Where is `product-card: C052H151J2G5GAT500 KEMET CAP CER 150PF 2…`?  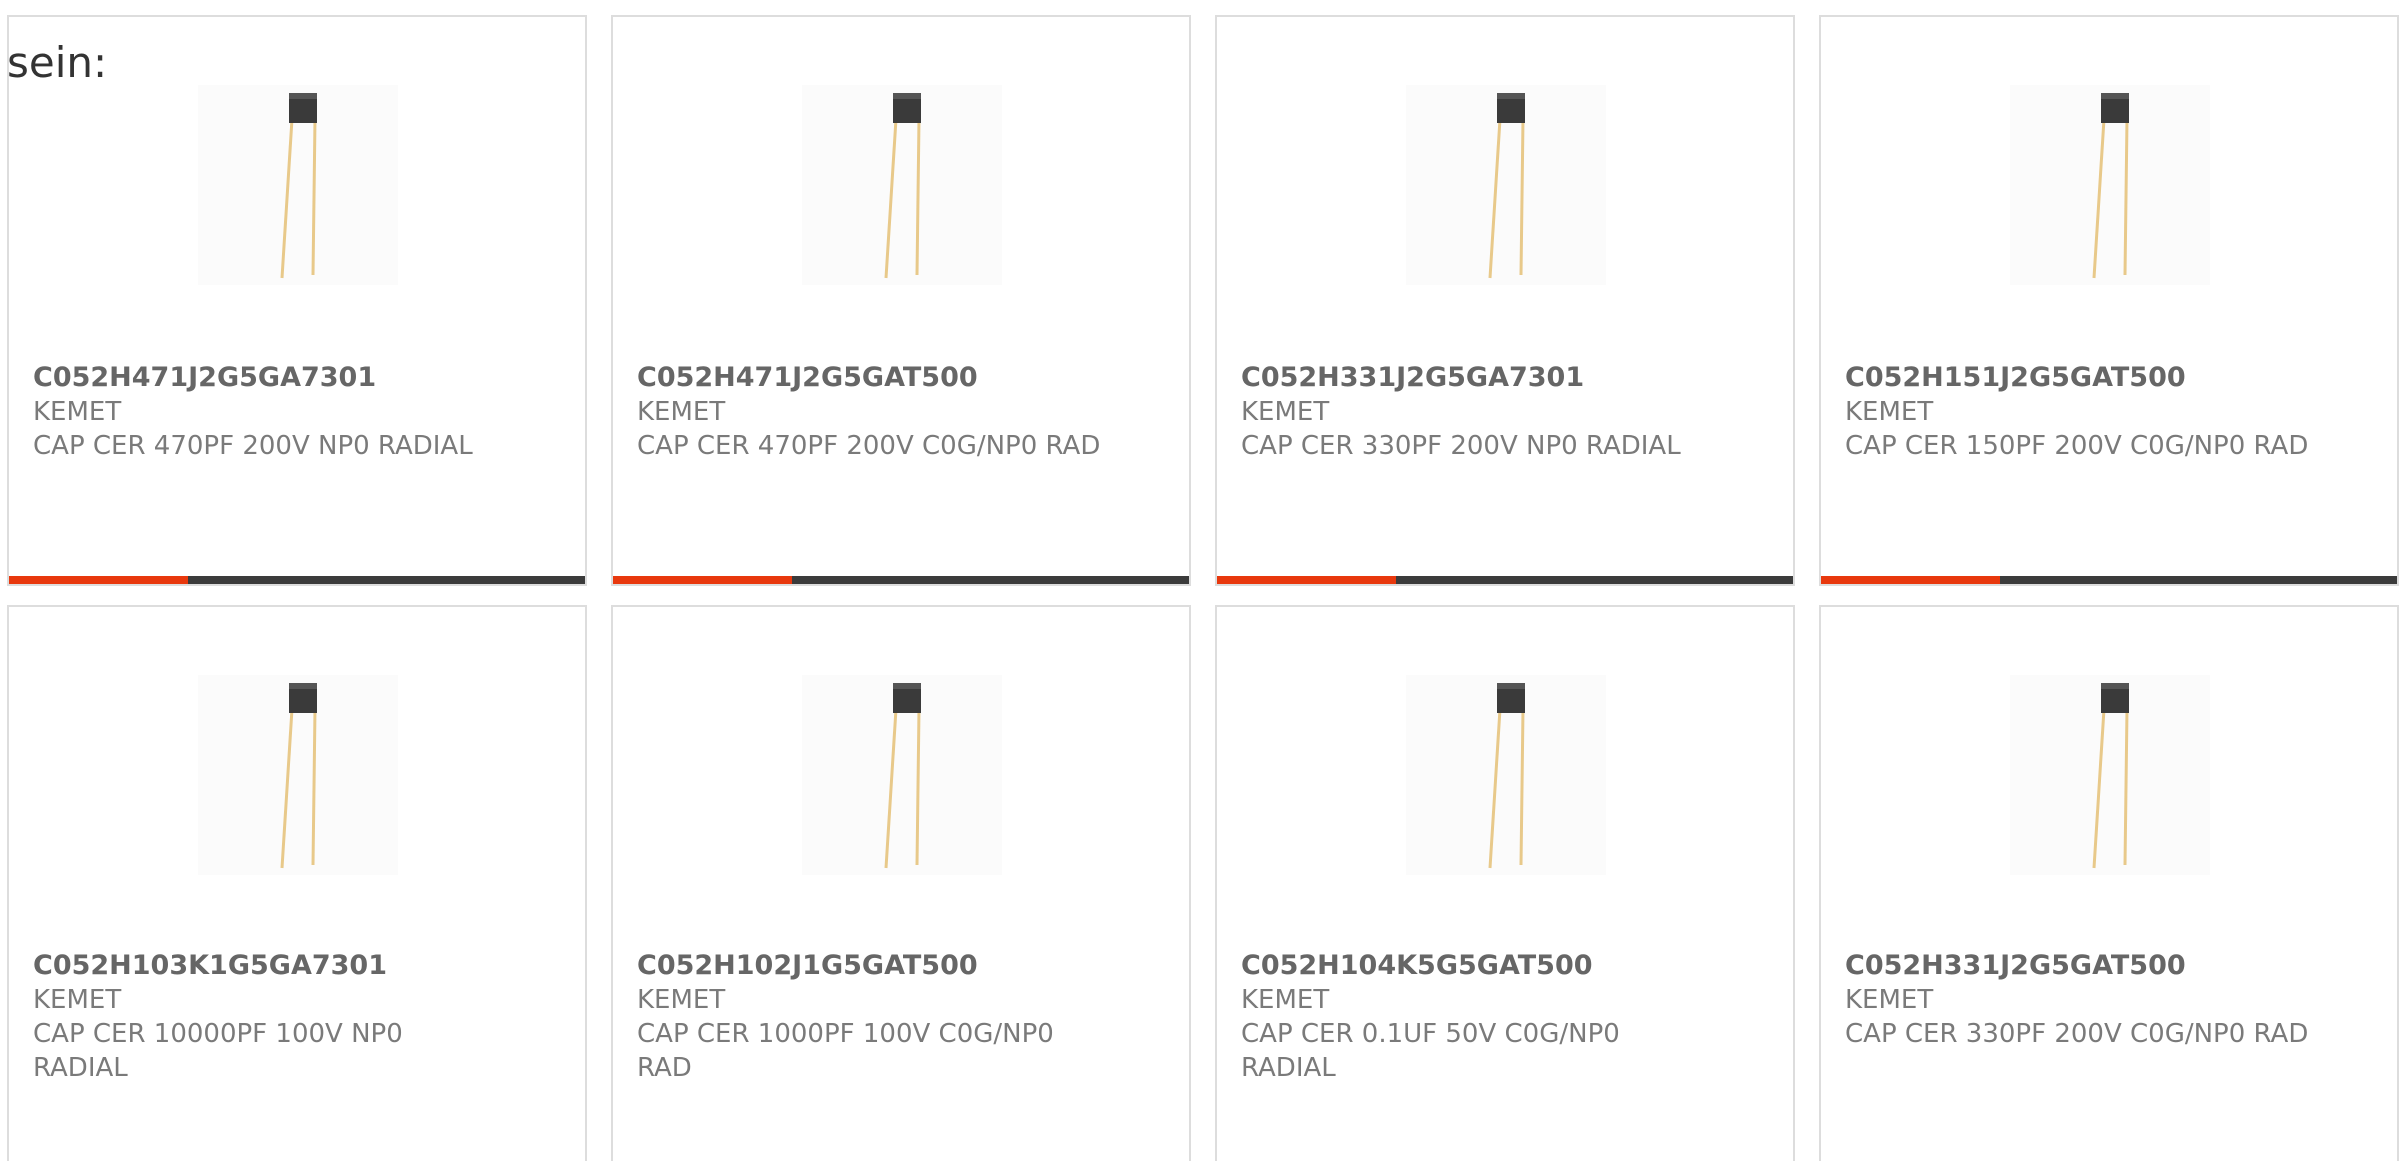
product-card: C052H151J2G5GAT500 KEMET CAP CER 150PF 2… is located at coordinates (2109, 300).